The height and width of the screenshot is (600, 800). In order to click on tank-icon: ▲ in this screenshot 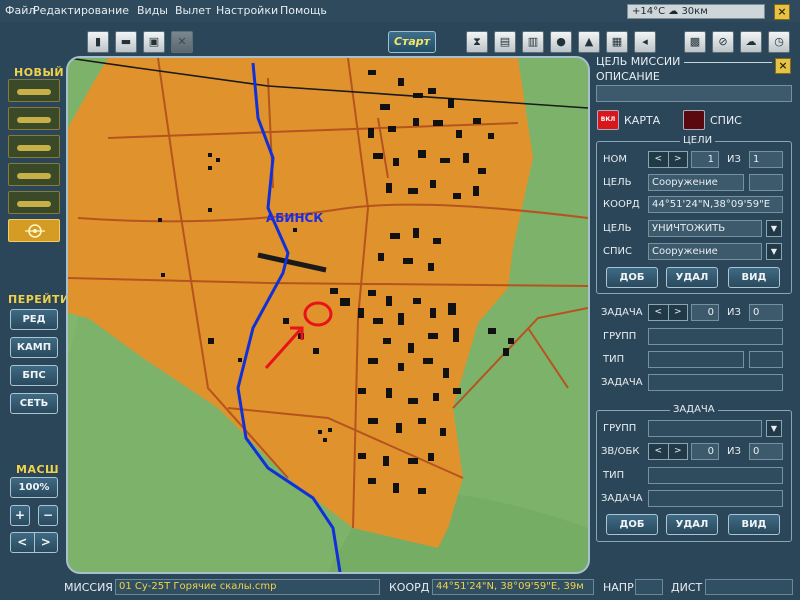, I will do `click(589, 42)`.